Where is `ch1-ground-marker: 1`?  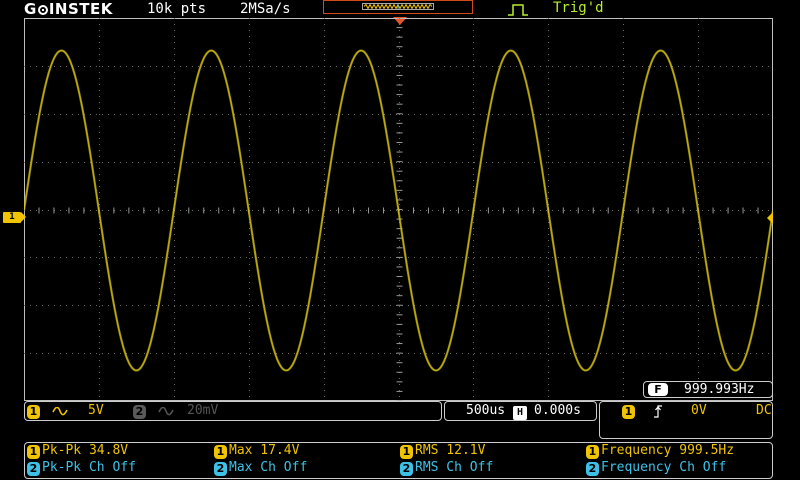 ch1-ground-marker: 1 is located at coordinates (14, 217).